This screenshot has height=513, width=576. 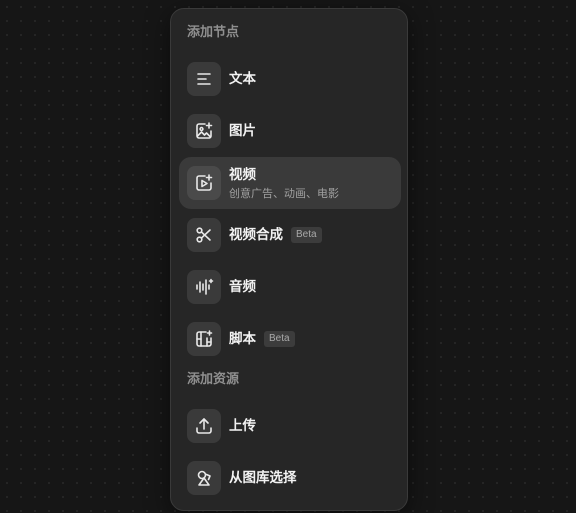 I want to click on menu-item-label: 脚本, so click(x=242, y=339).